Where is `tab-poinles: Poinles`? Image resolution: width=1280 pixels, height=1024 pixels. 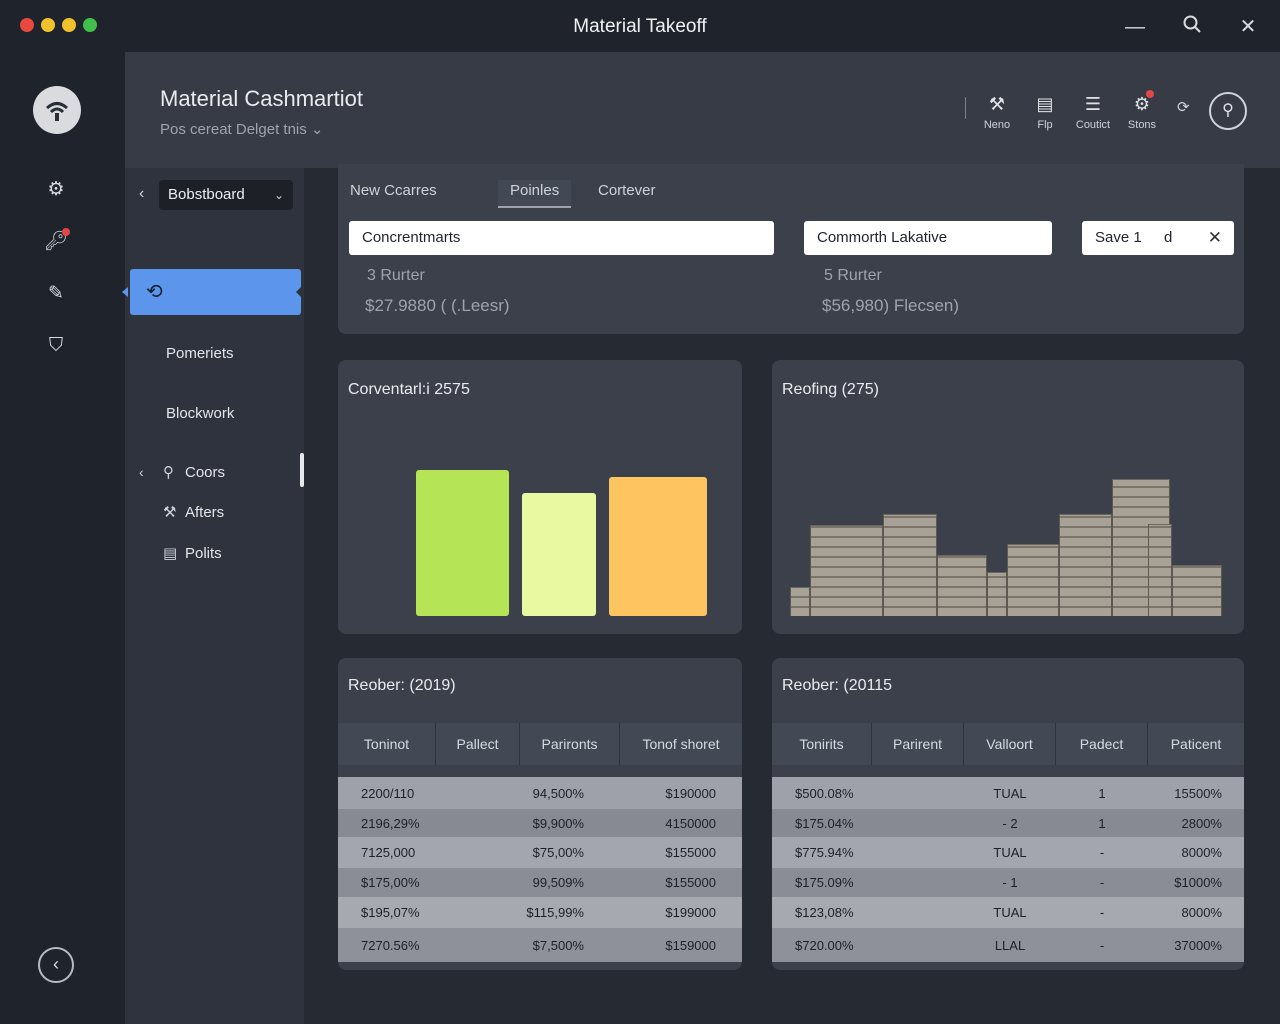
tab-poinles: Poinles is located at coordinates (535, 194).